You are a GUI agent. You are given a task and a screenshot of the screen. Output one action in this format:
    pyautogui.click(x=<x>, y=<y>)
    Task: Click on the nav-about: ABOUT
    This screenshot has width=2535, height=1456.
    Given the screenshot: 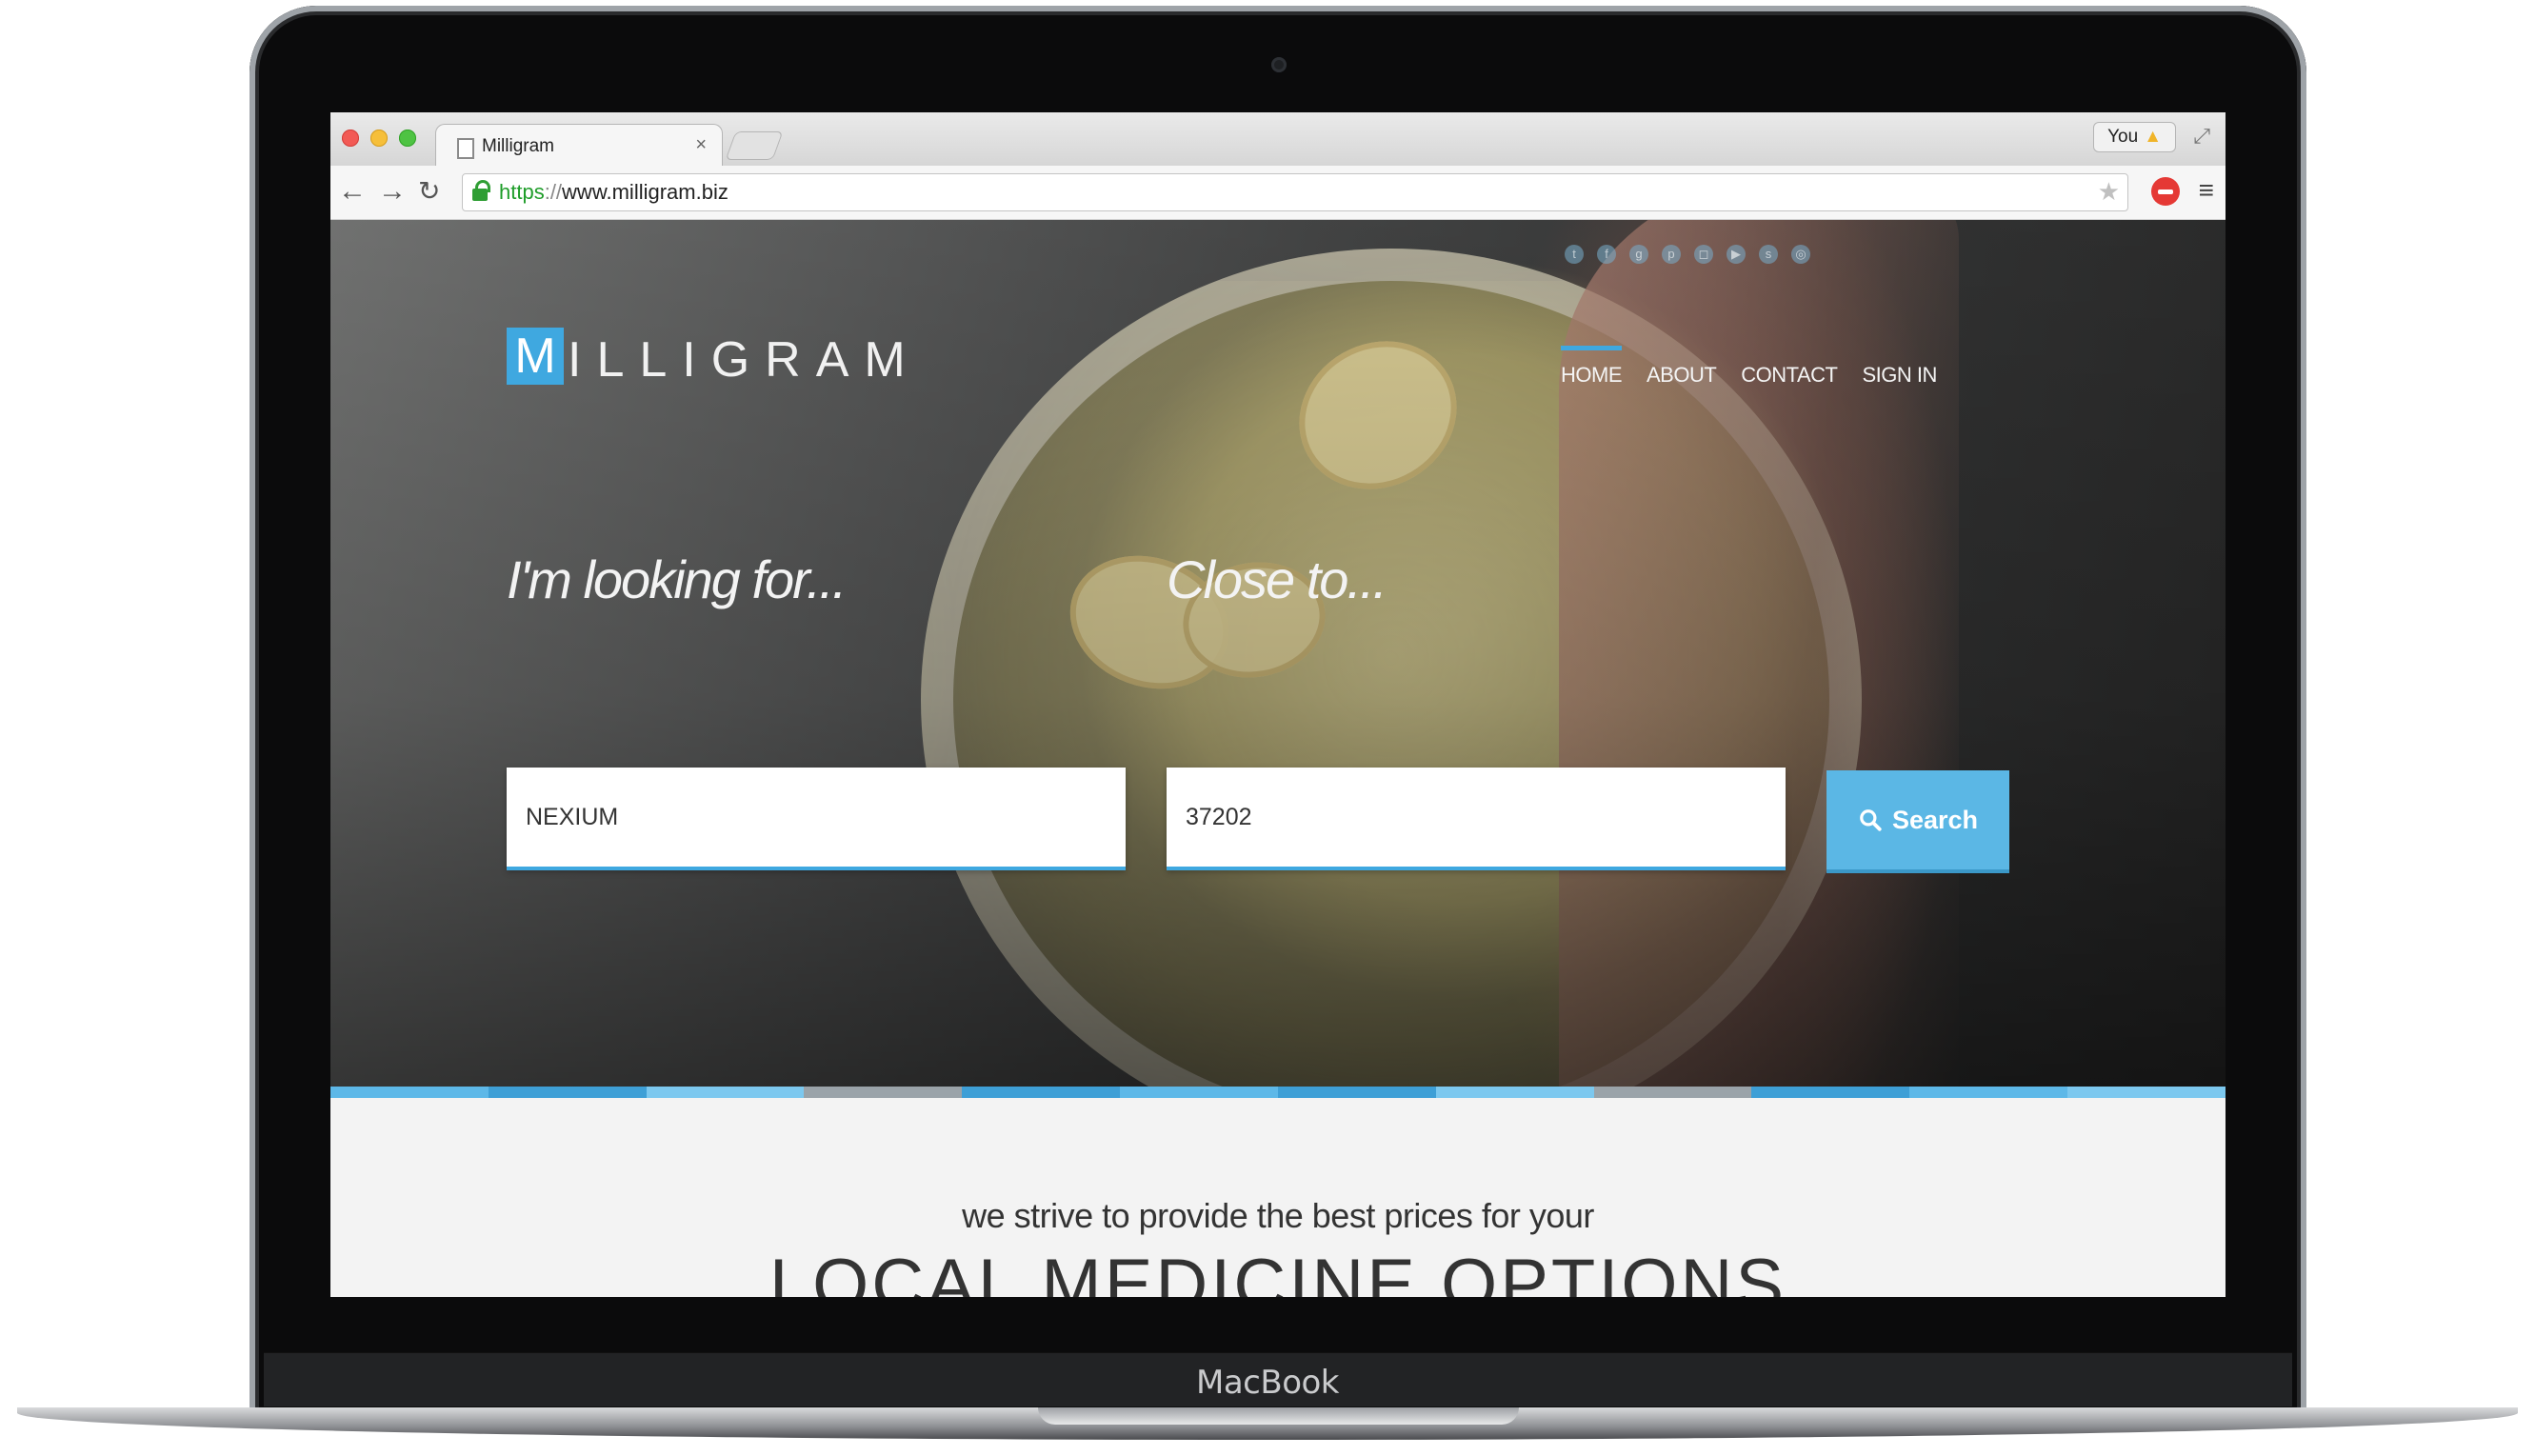 What is the action you would take?
    pyautogui.click(x=1682, y=371)
    